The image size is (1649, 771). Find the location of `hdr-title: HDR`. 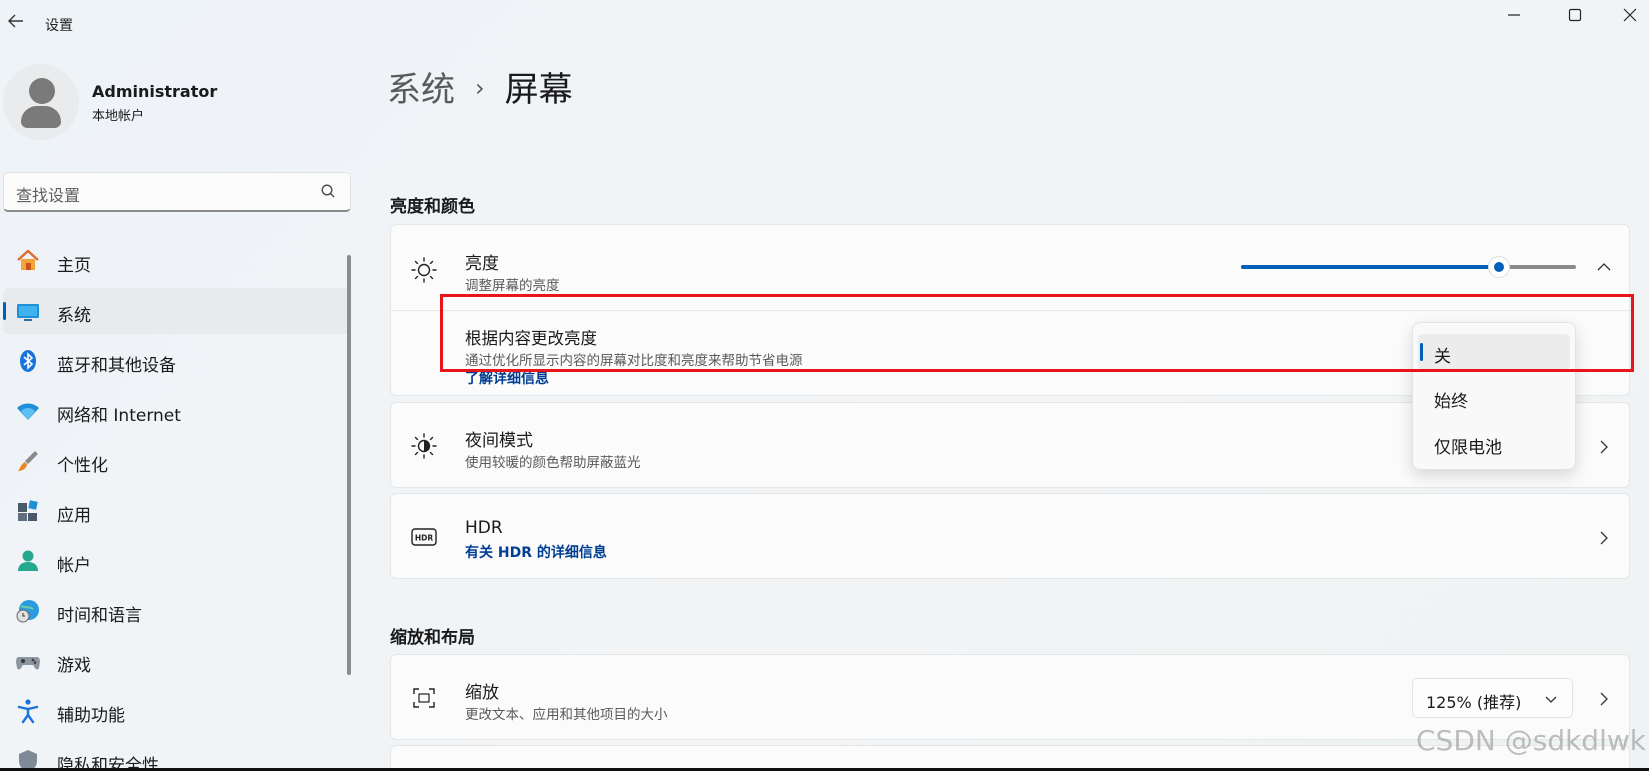

hdr-title: HDR is located at coordinates (484, 528).